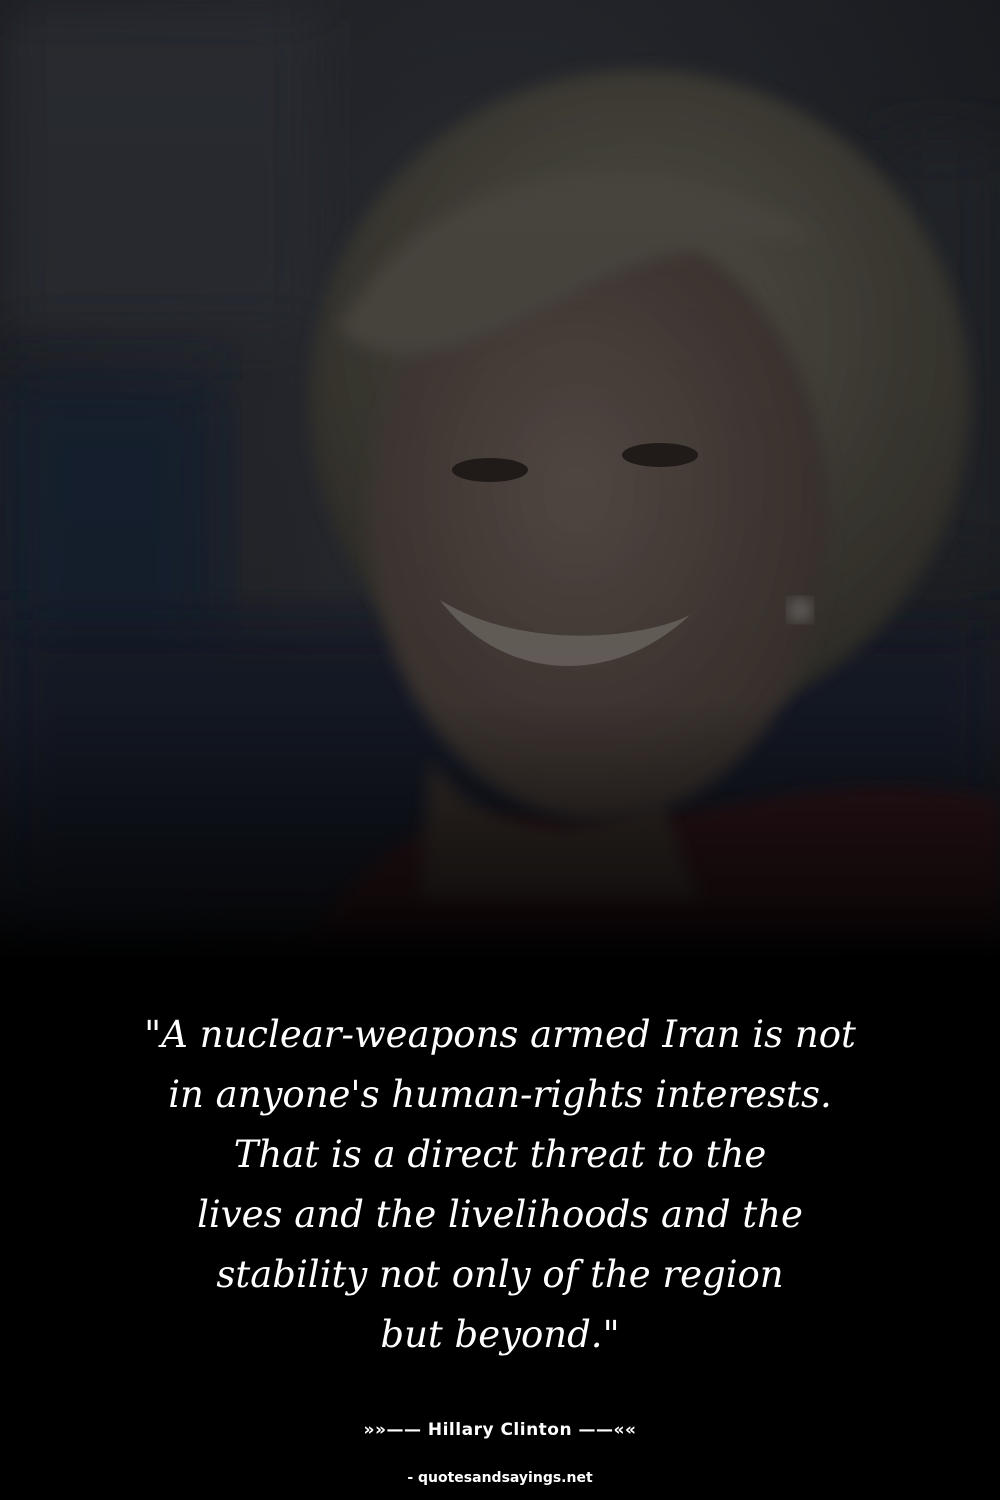 Image resolution: width=1000 pixels, height=1500 pixels. I want to click on quote-line: but beyond.", so click(500, 1334).